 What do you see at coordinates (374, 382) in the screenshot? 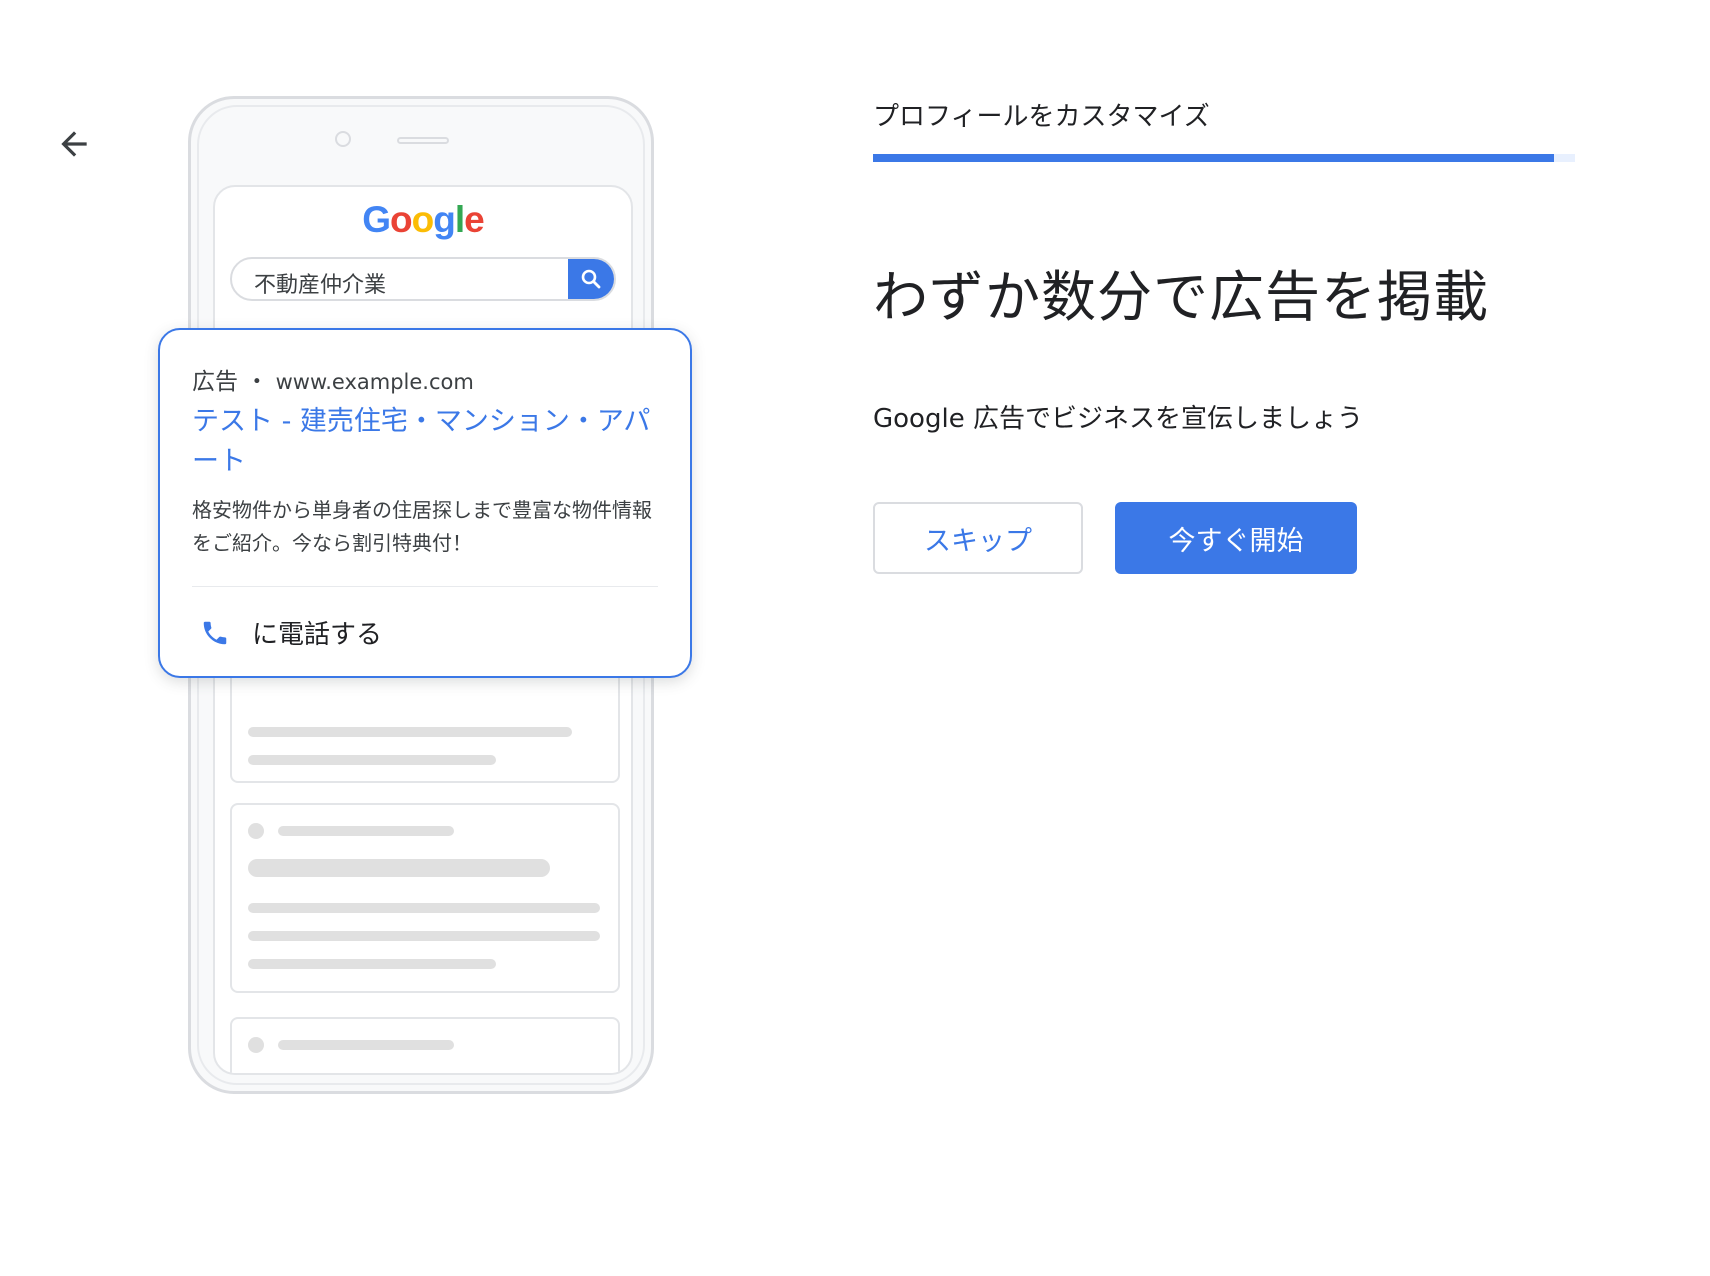
I see `ad-url: www.example.com` at bounding box center [374, 382].